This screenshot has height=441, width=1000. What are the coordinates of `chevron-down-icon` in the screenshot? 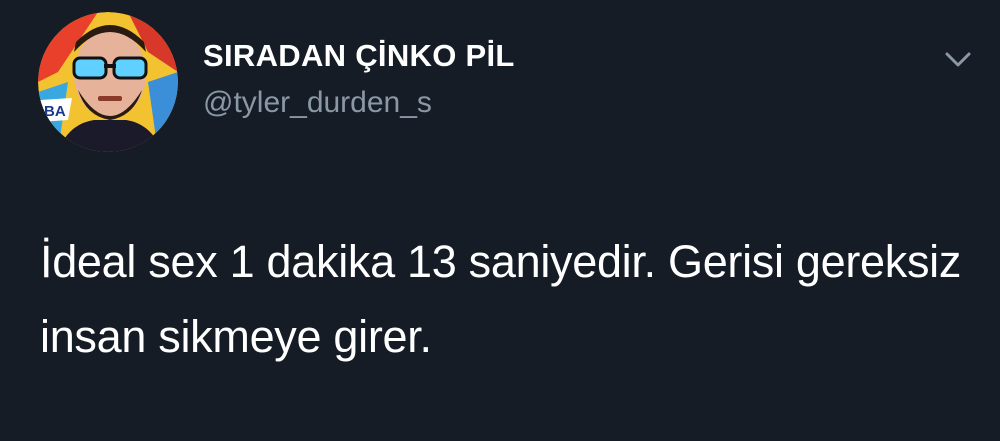 It's located at (958, 59).